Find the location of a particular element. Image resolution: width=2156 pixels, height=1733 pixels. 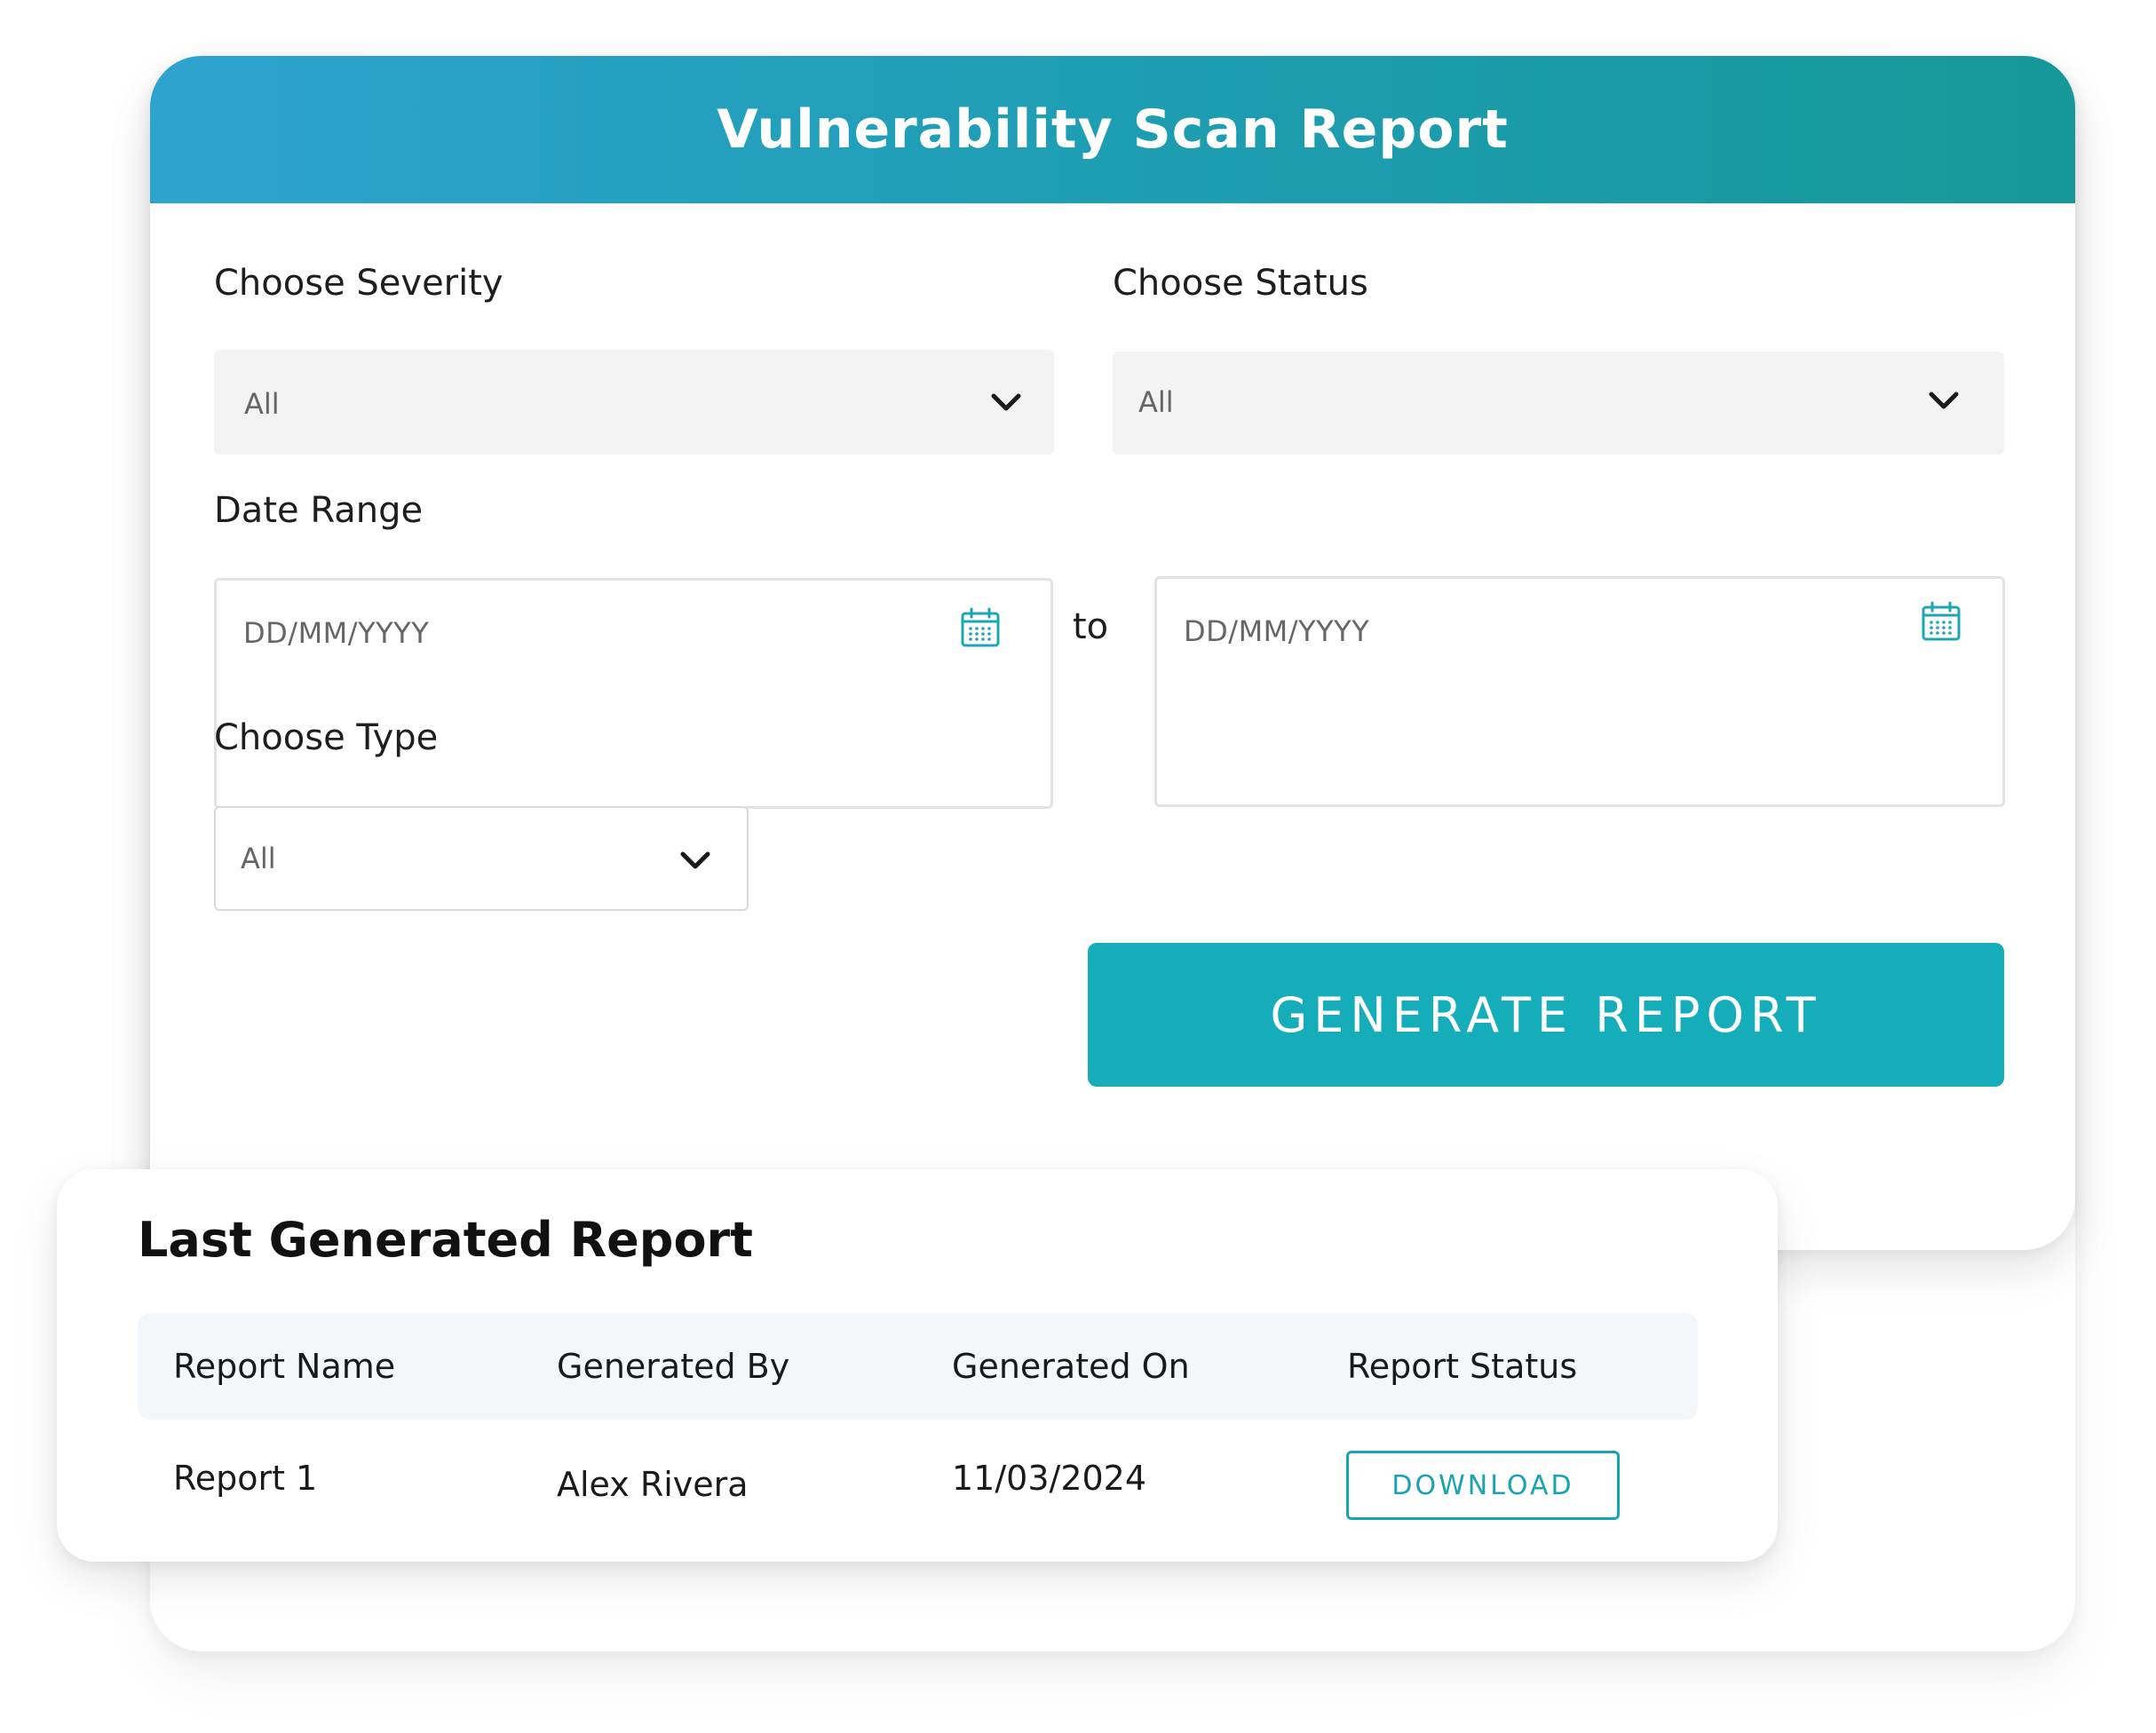

download-button: DOWNLOAD is located at coordinates (1483, 1485).